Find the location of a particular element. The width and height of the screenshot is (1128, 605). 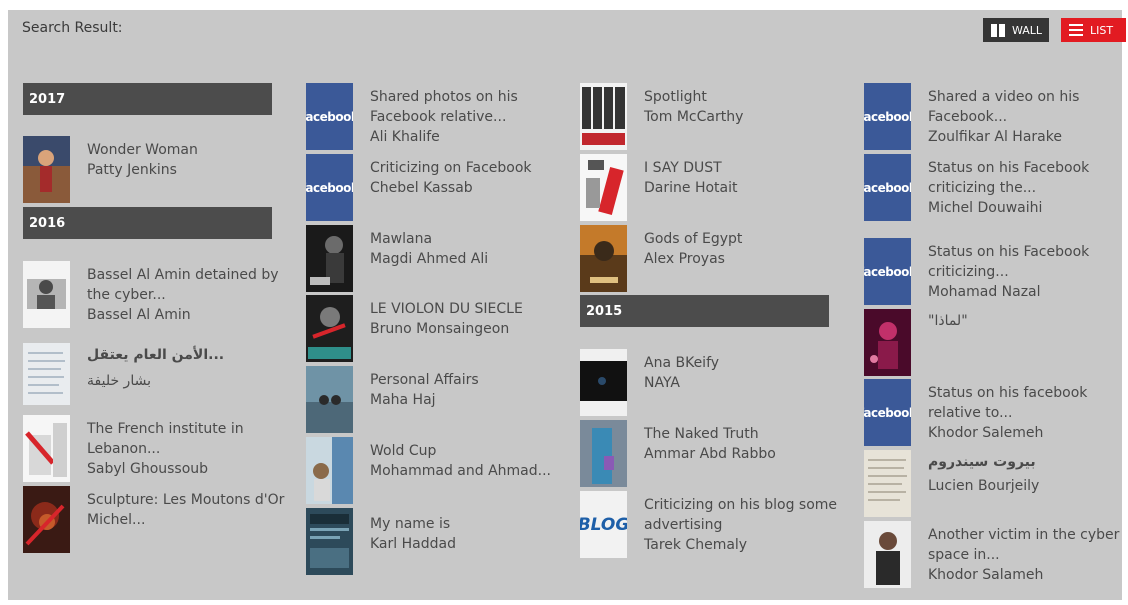

item-author: Tom McCarthy is located at coordinates (694, 117).